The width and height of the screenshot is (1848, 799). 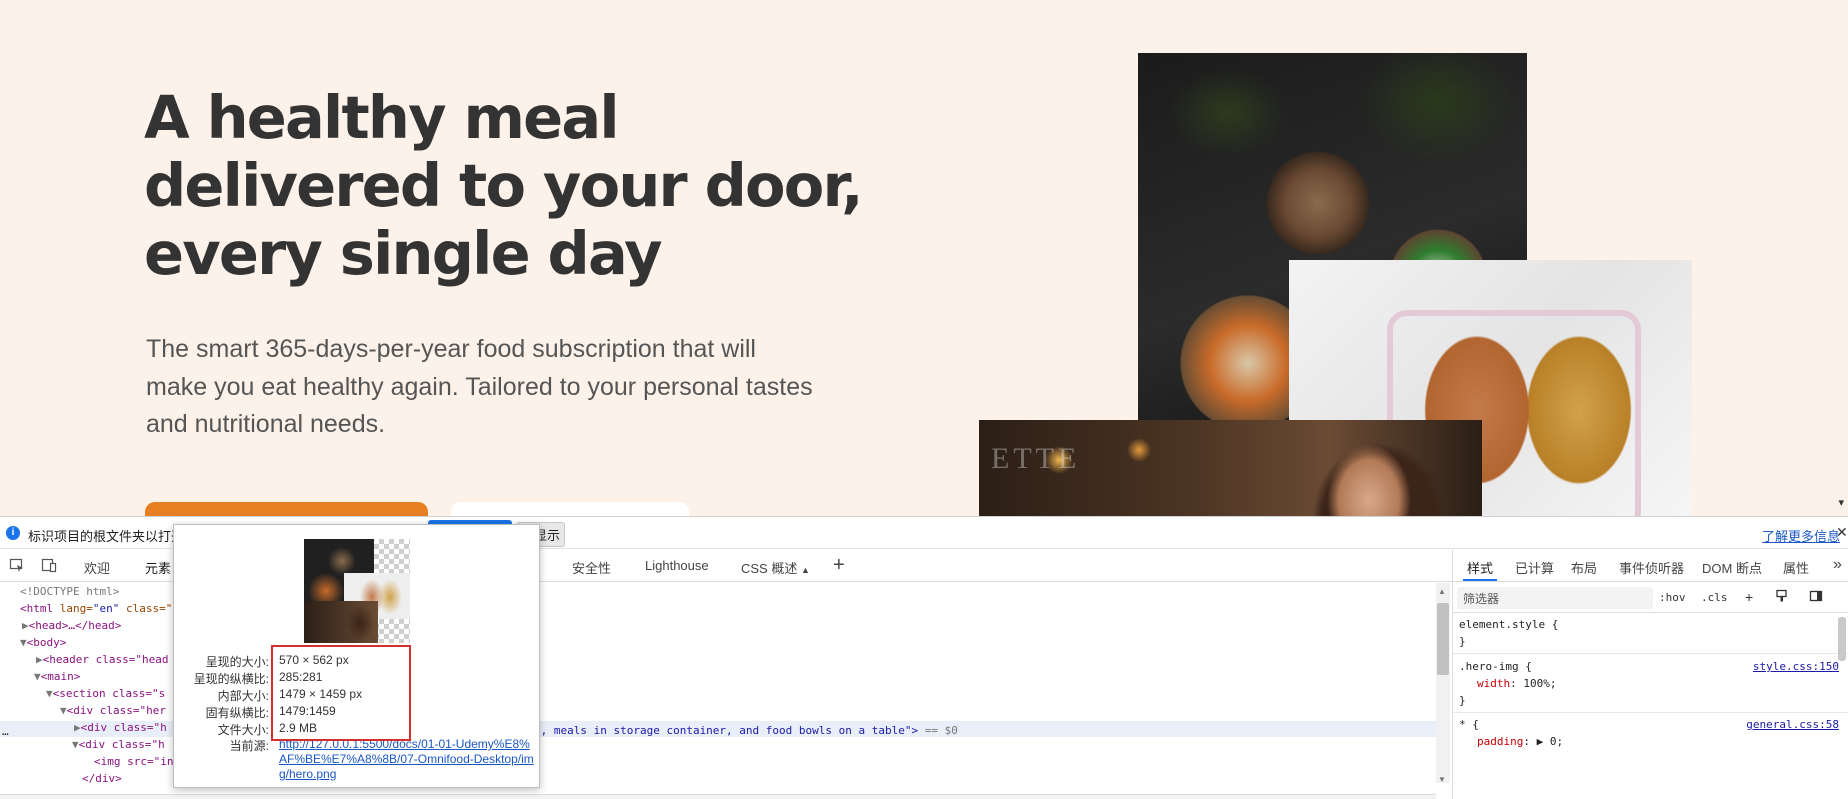 I want to click on rule-declaration: padding: ▶ 0;, so click(x=1520, y=741).